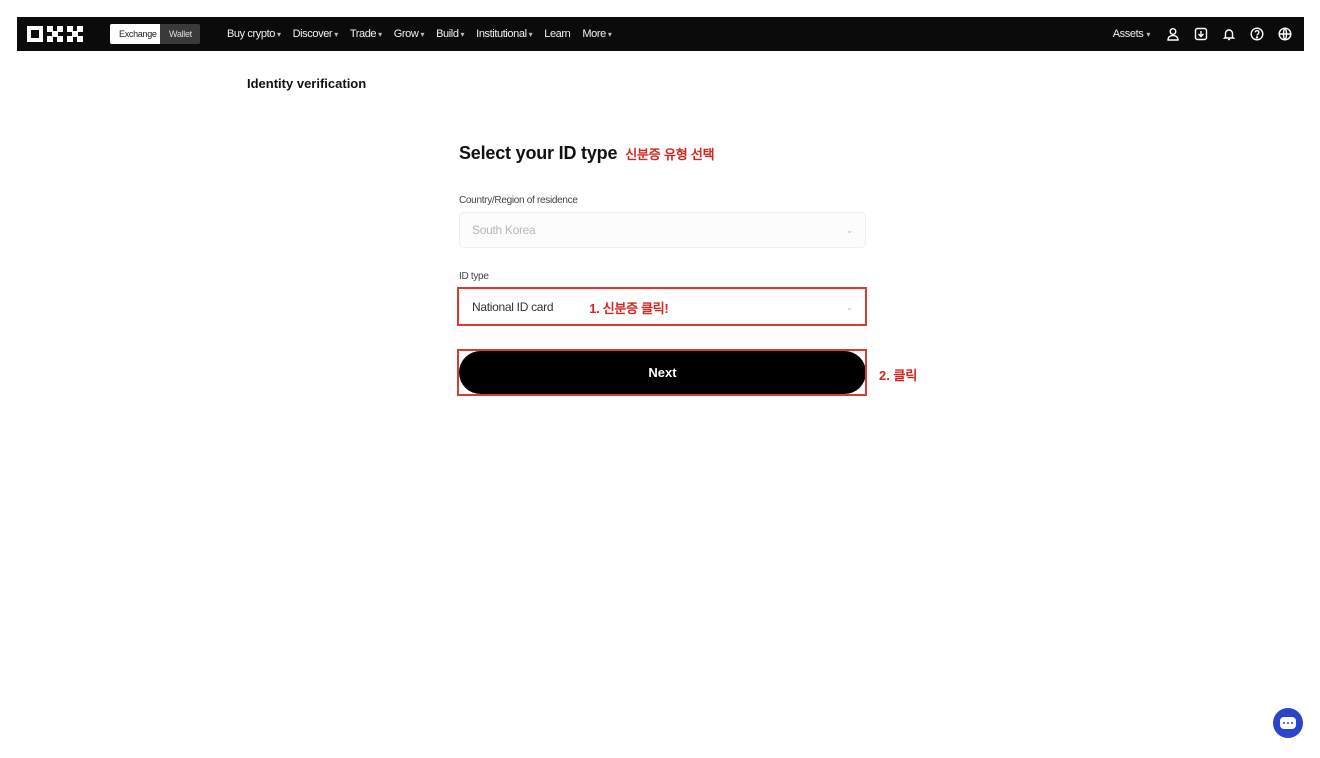  I want to click on chat-support-button, so click(1288, 723).